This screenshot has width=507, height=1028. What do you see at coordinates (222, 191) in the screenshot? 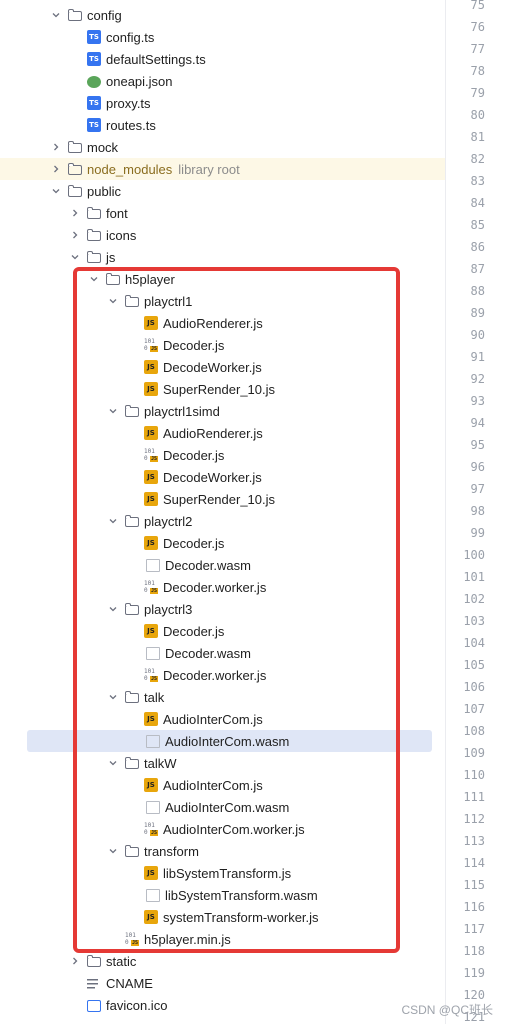
I see `tree-row-public: public` at bounding box center [222, 191].